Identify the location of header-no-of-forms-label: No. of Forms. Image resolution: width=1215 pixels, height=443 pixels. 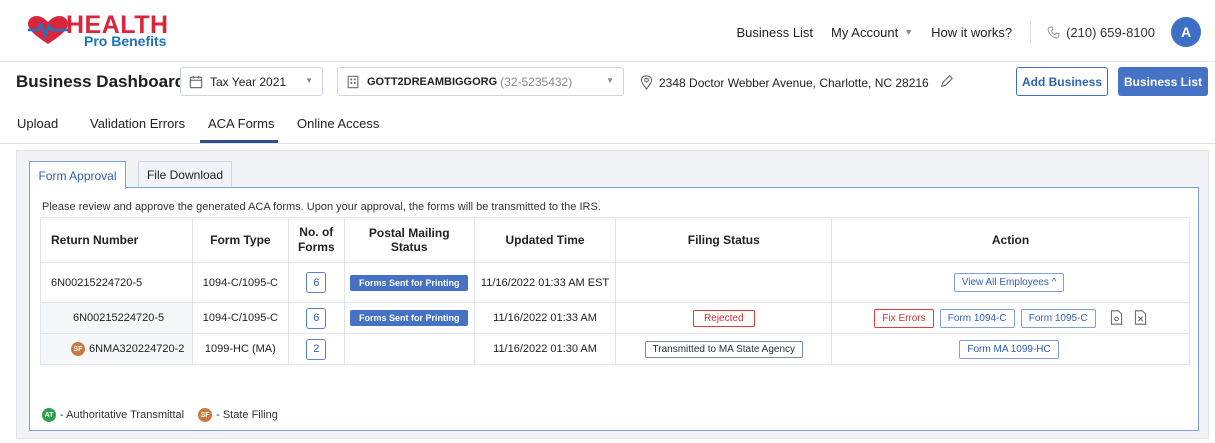
(316, 239).